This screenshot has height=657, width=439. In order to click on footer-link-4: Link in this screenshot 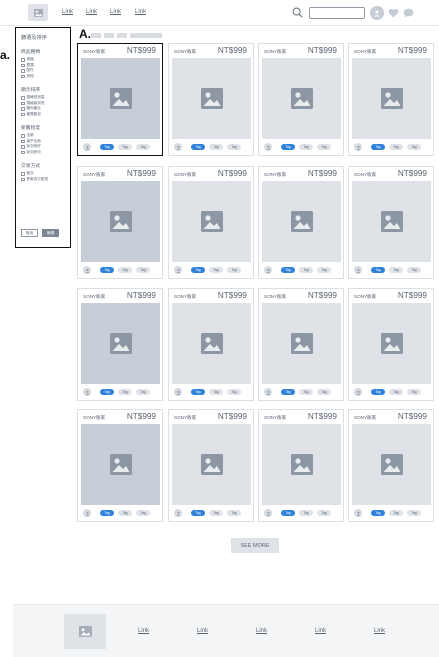, I will do `click(320, 631)`.